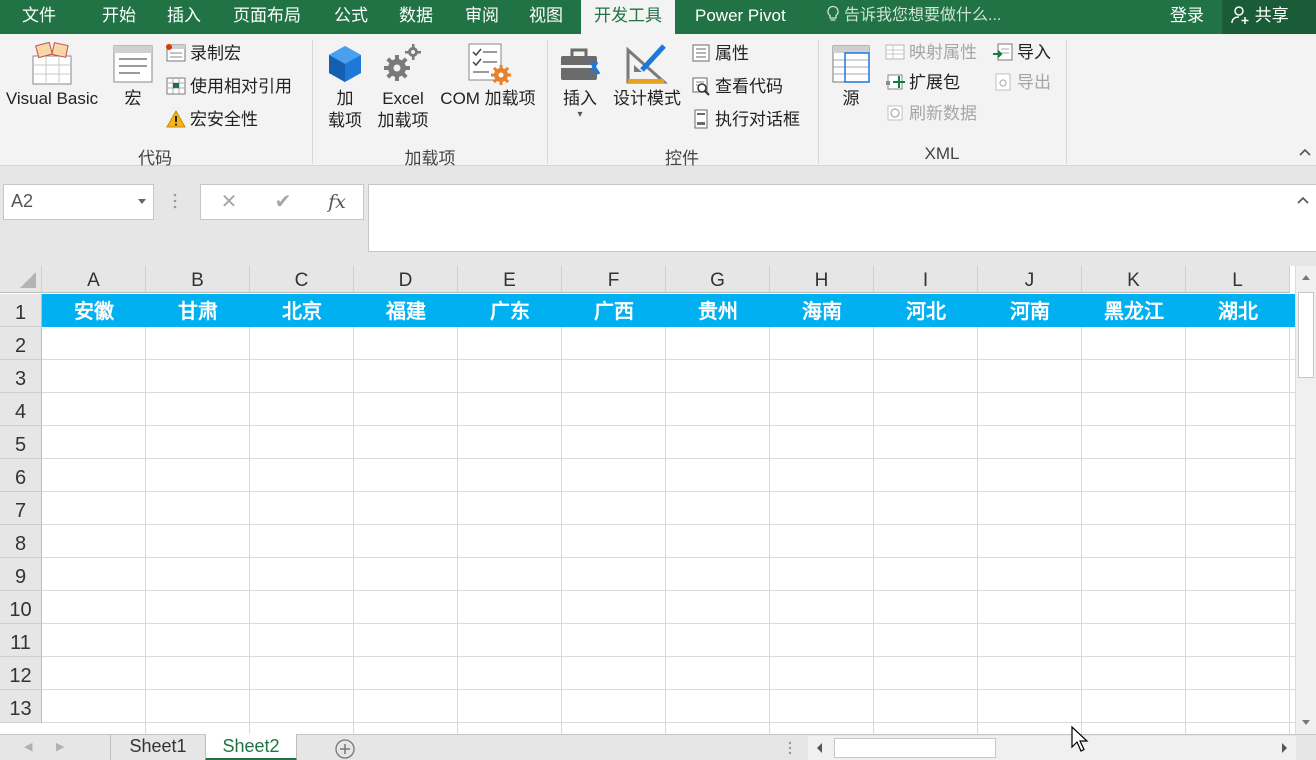 The height and width of the screenshot is (760, 1316). What do you see at coordinates (94, 310) in the screenshot?
I see `header-cell: 安徽` at bounding box center [94, 310].